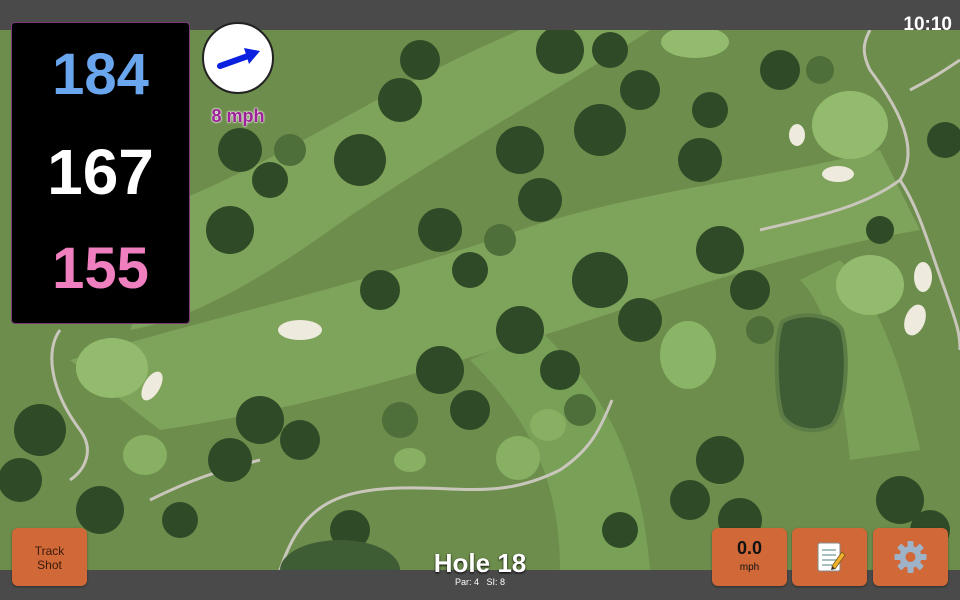 The width and height of the screenshot is (960, 600). Describe the element at coordinates (100, 268) in the screenshot. I see `distance-front: 155` at that location.